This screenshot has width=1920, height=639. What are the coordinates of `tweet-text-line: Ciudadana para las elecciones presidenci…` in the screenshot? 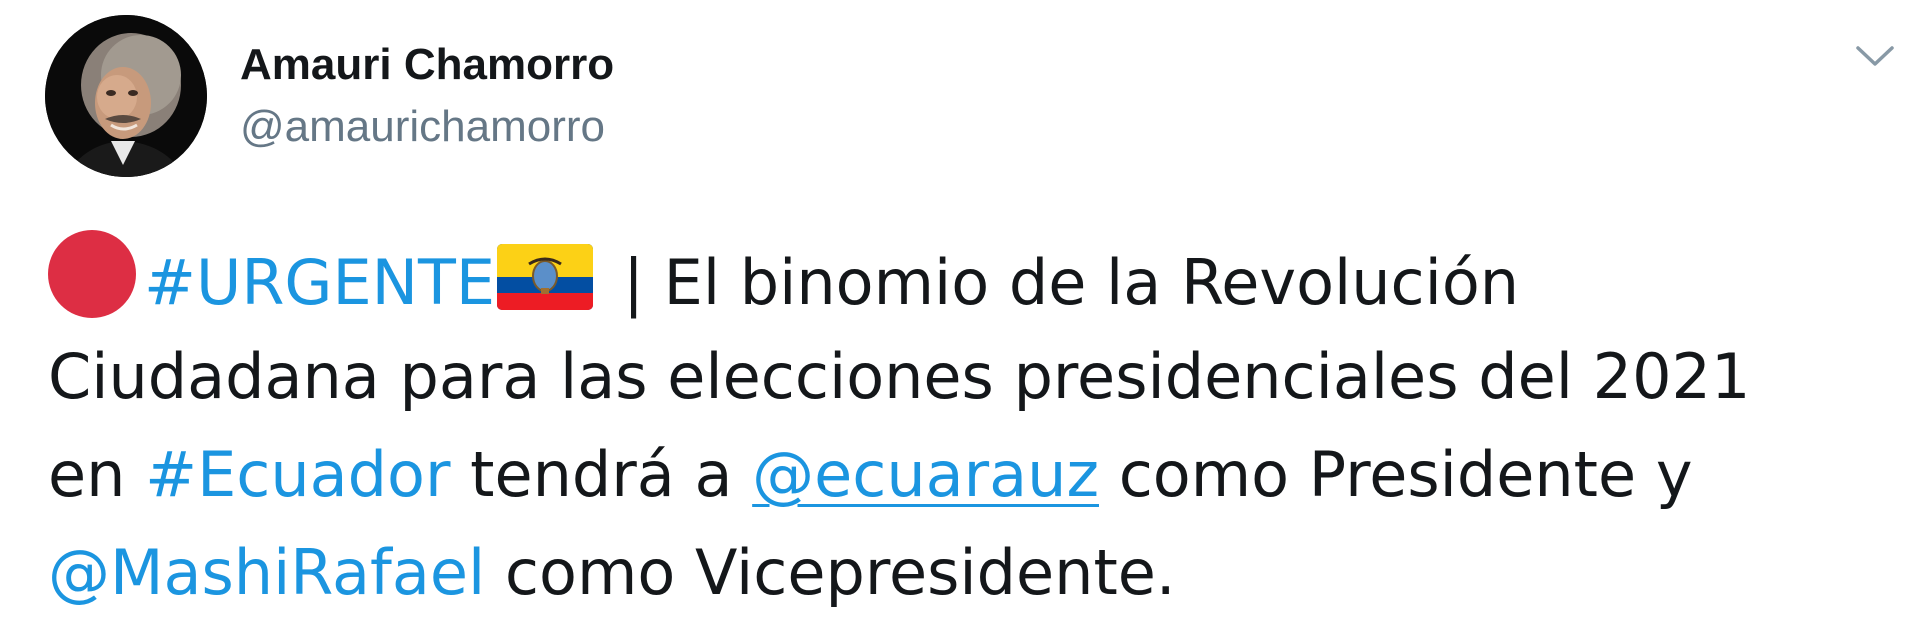 It's located at (899, 376).